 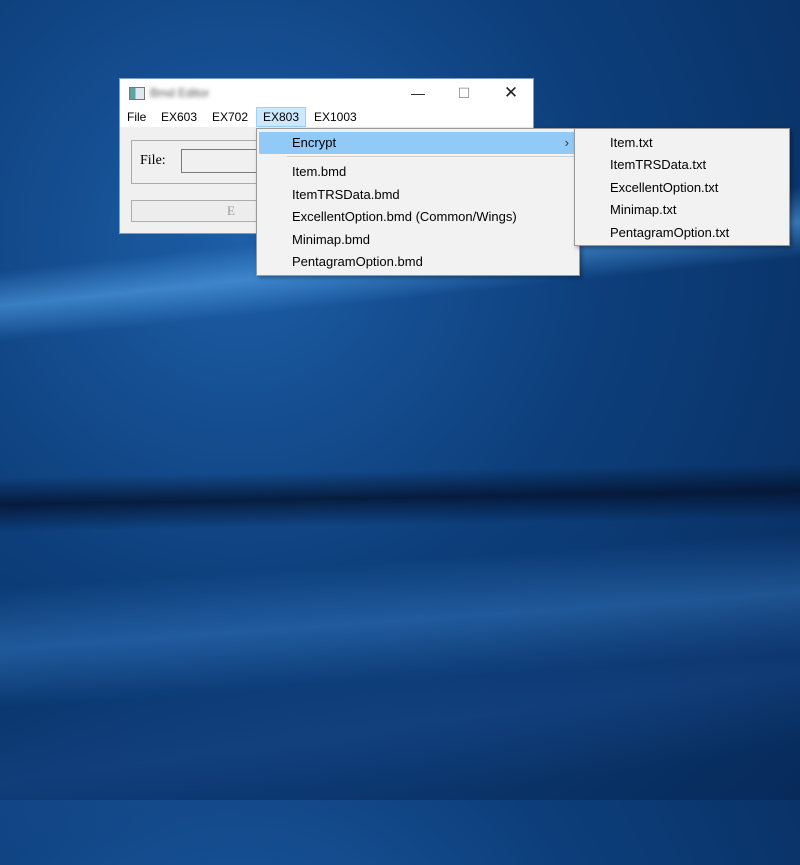 What do you see at coordinates (418, 143) in the screenshot?
I see `menu-item-encrypt: Encrypt ›` at bounding box center [418, 143].